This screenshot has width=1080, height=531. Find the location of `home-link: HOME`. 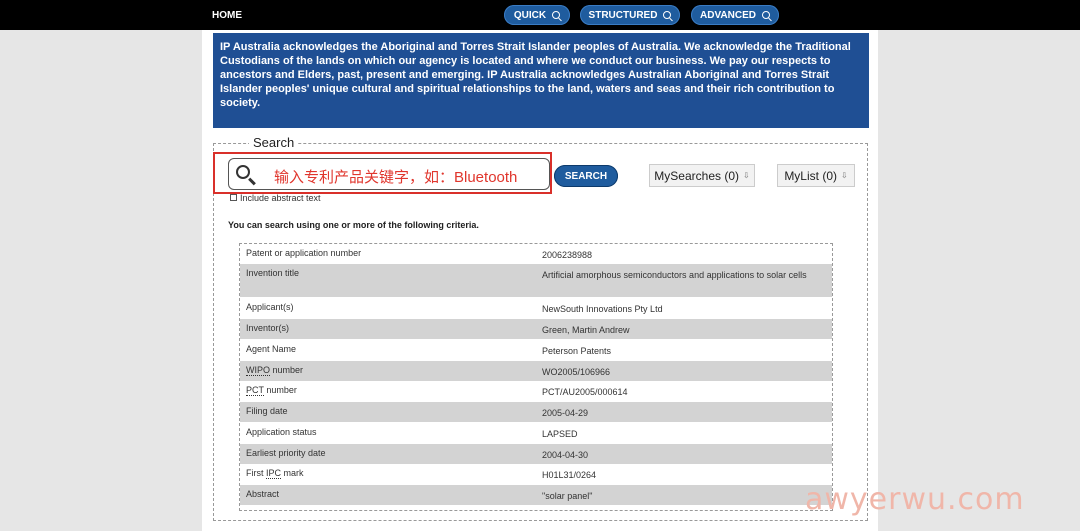

home-link: HOME is located at coordinates (227, 15).